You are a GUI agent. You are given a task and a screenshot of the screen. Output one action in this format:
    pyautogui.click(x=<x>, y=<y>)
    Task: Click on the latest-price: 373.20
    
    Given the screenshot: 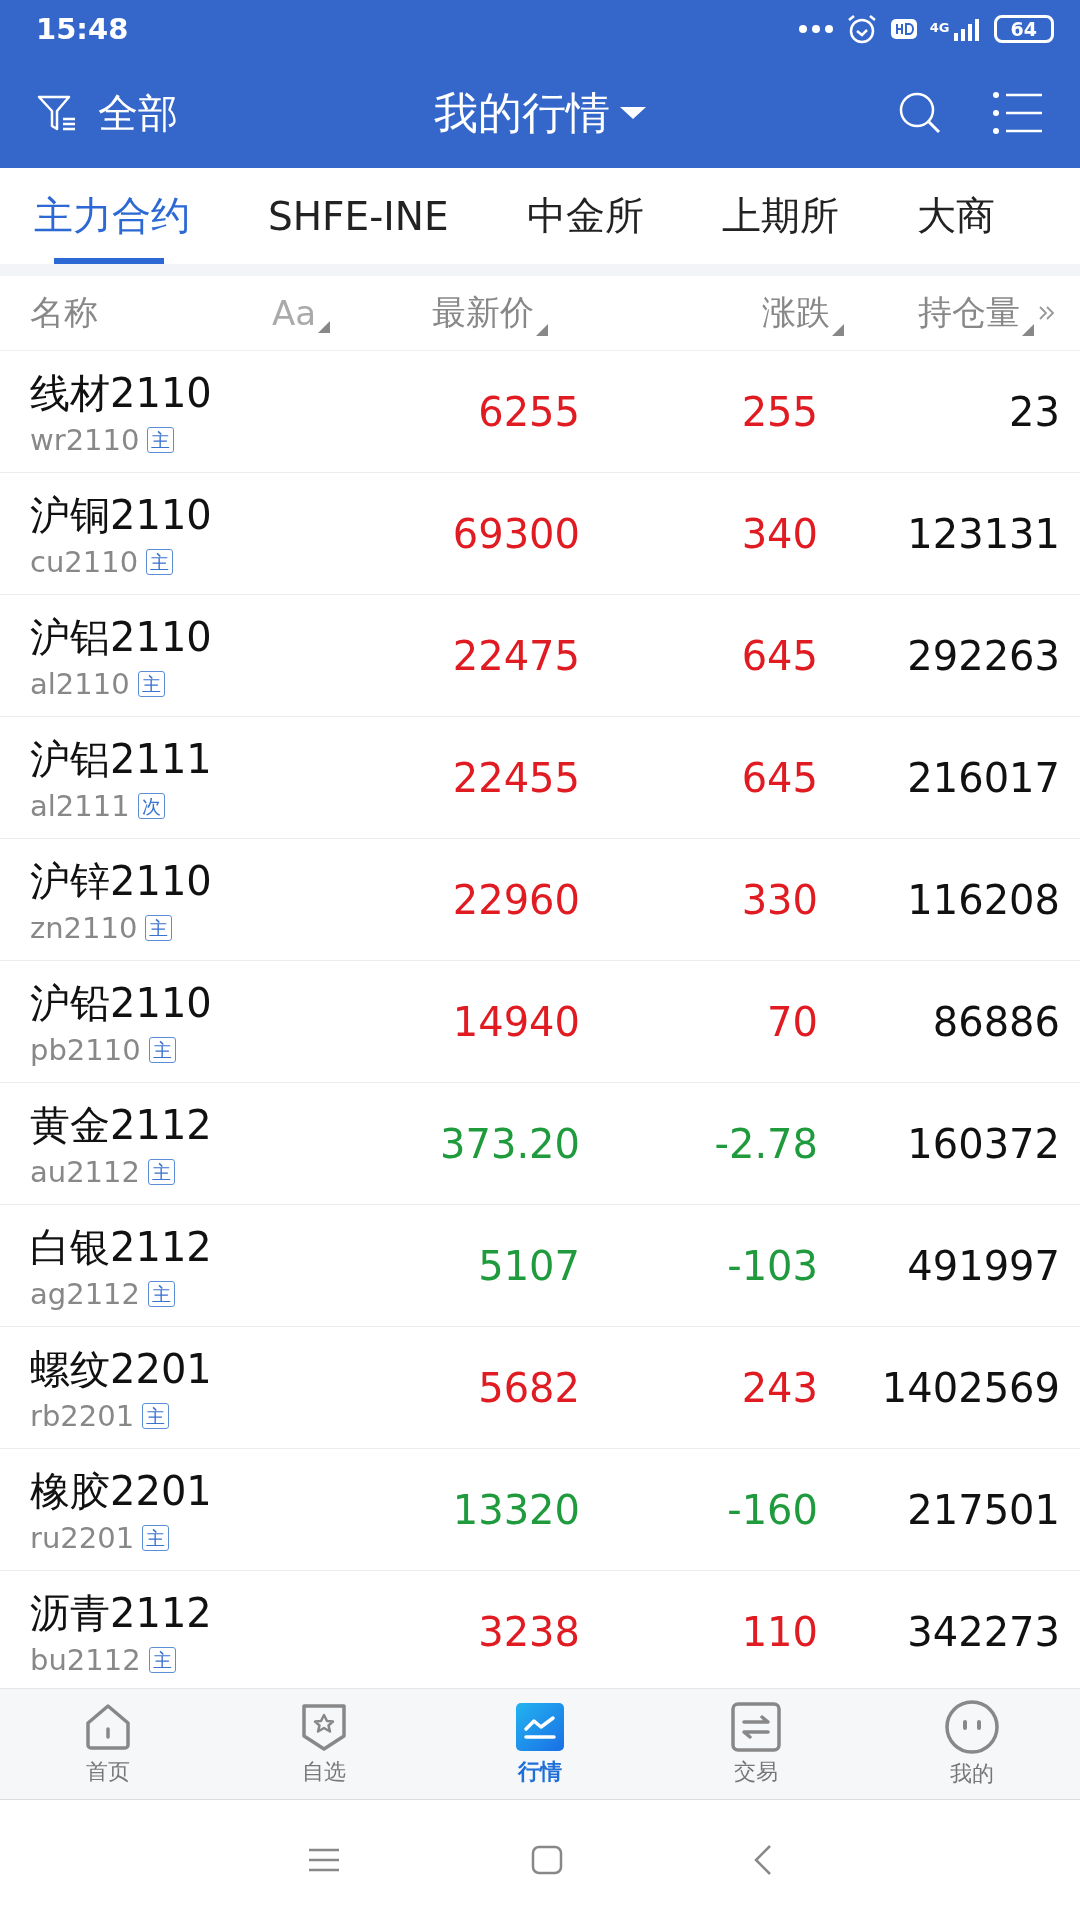 What is the action you would take?
    pyautogui.click(x=509, y=1143)
    